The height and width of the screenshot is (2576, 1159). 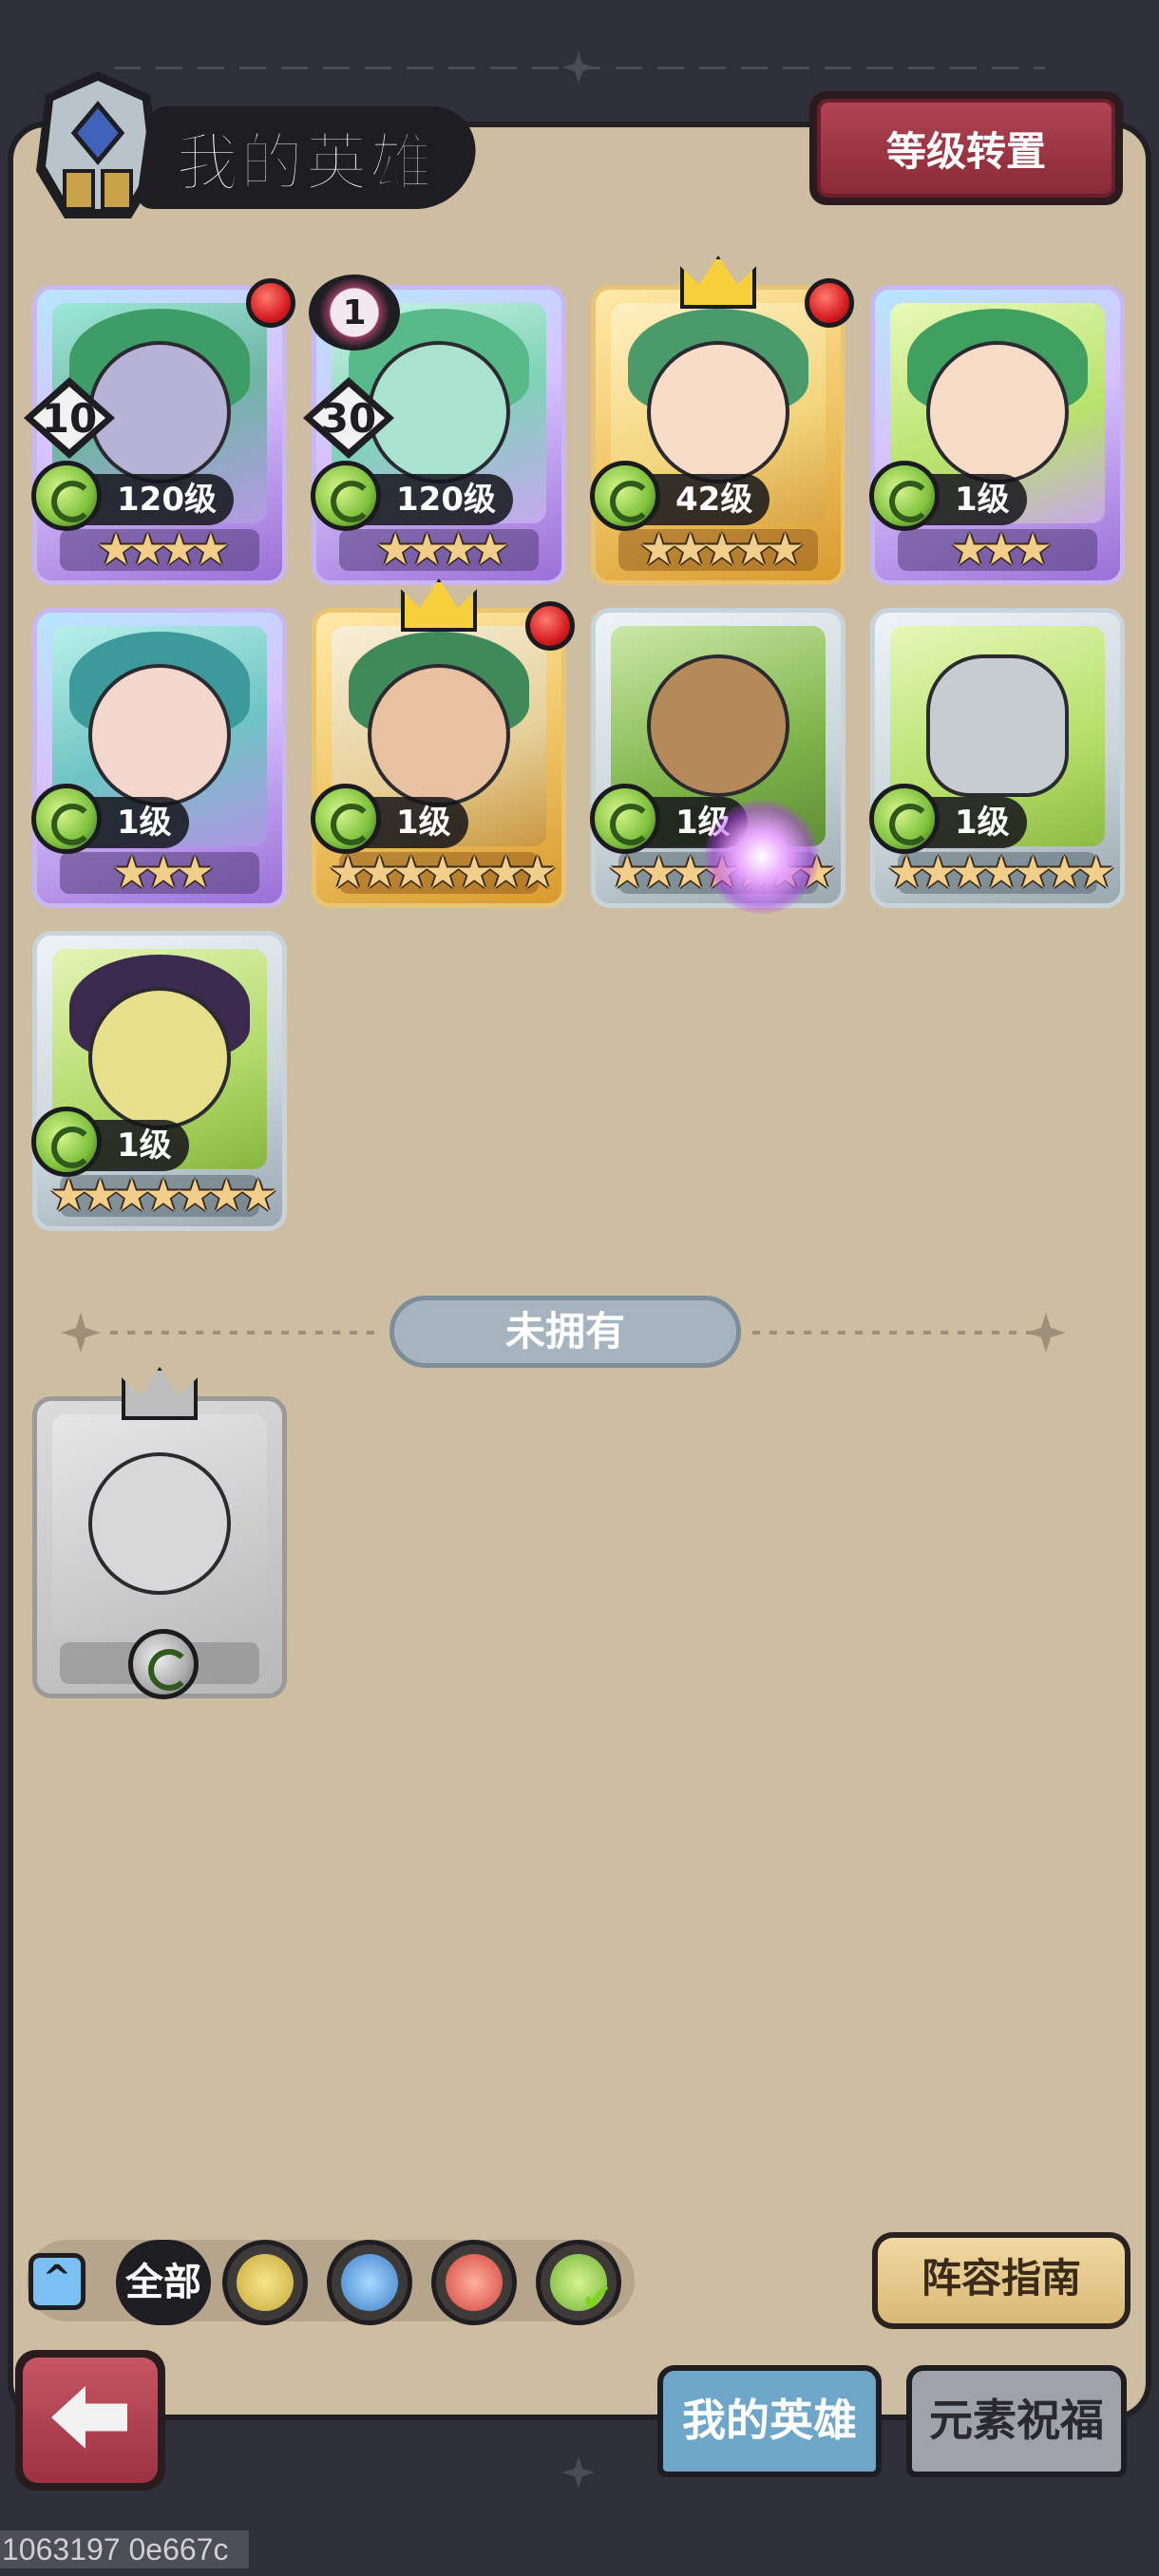 I want to click on upgrade-glow-effect, so click(x=762, y=857).